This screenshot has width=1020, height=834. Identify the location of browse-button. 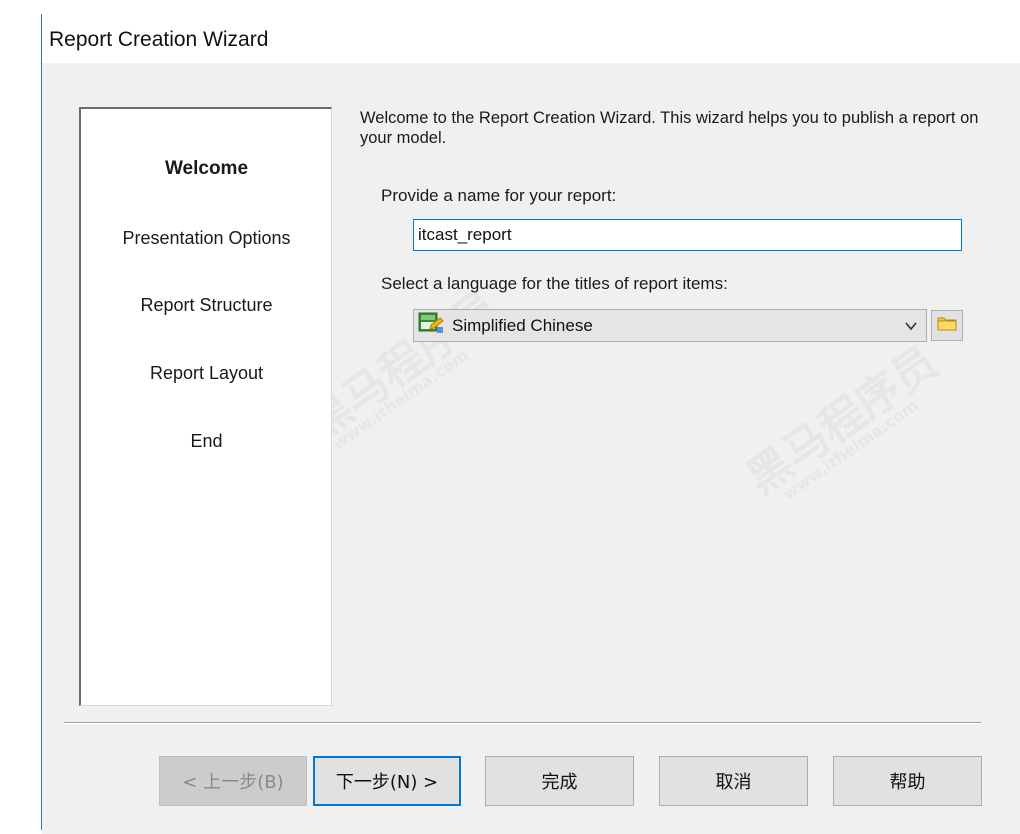
(947, 325).